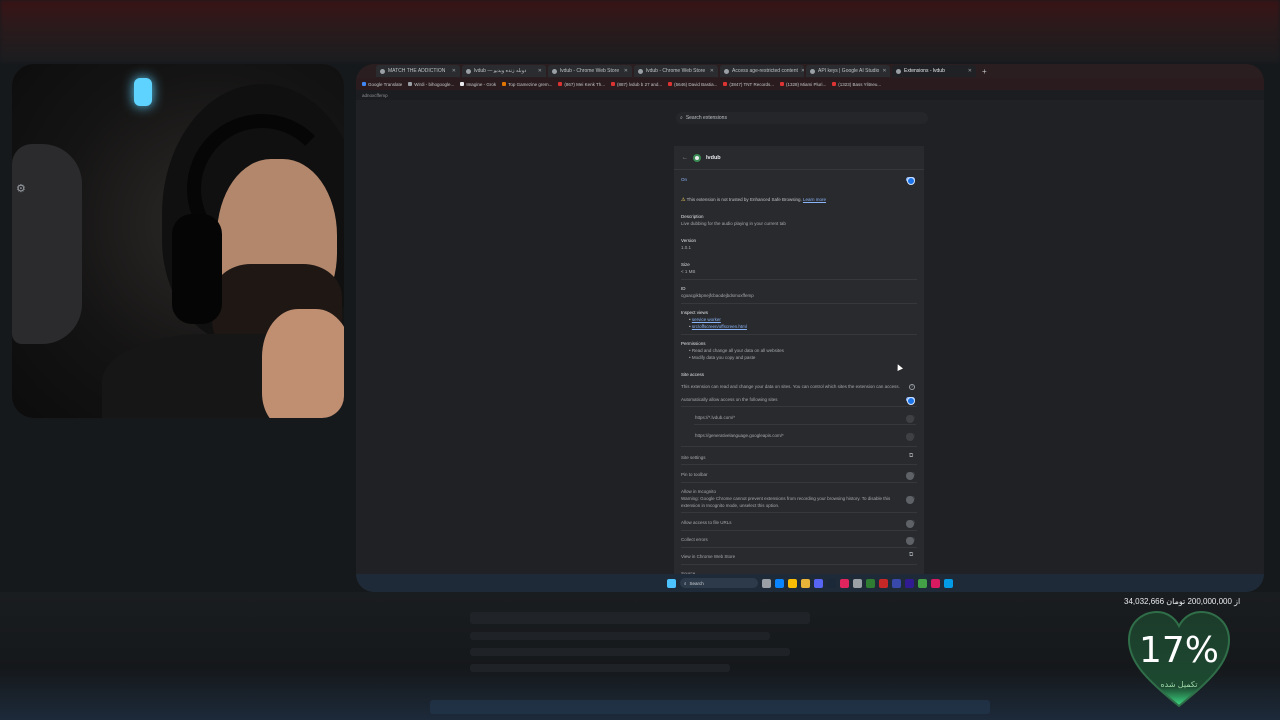  Describe the element at coordinates (684, 179) in the screenshot. I see `on-label: On` at that location.